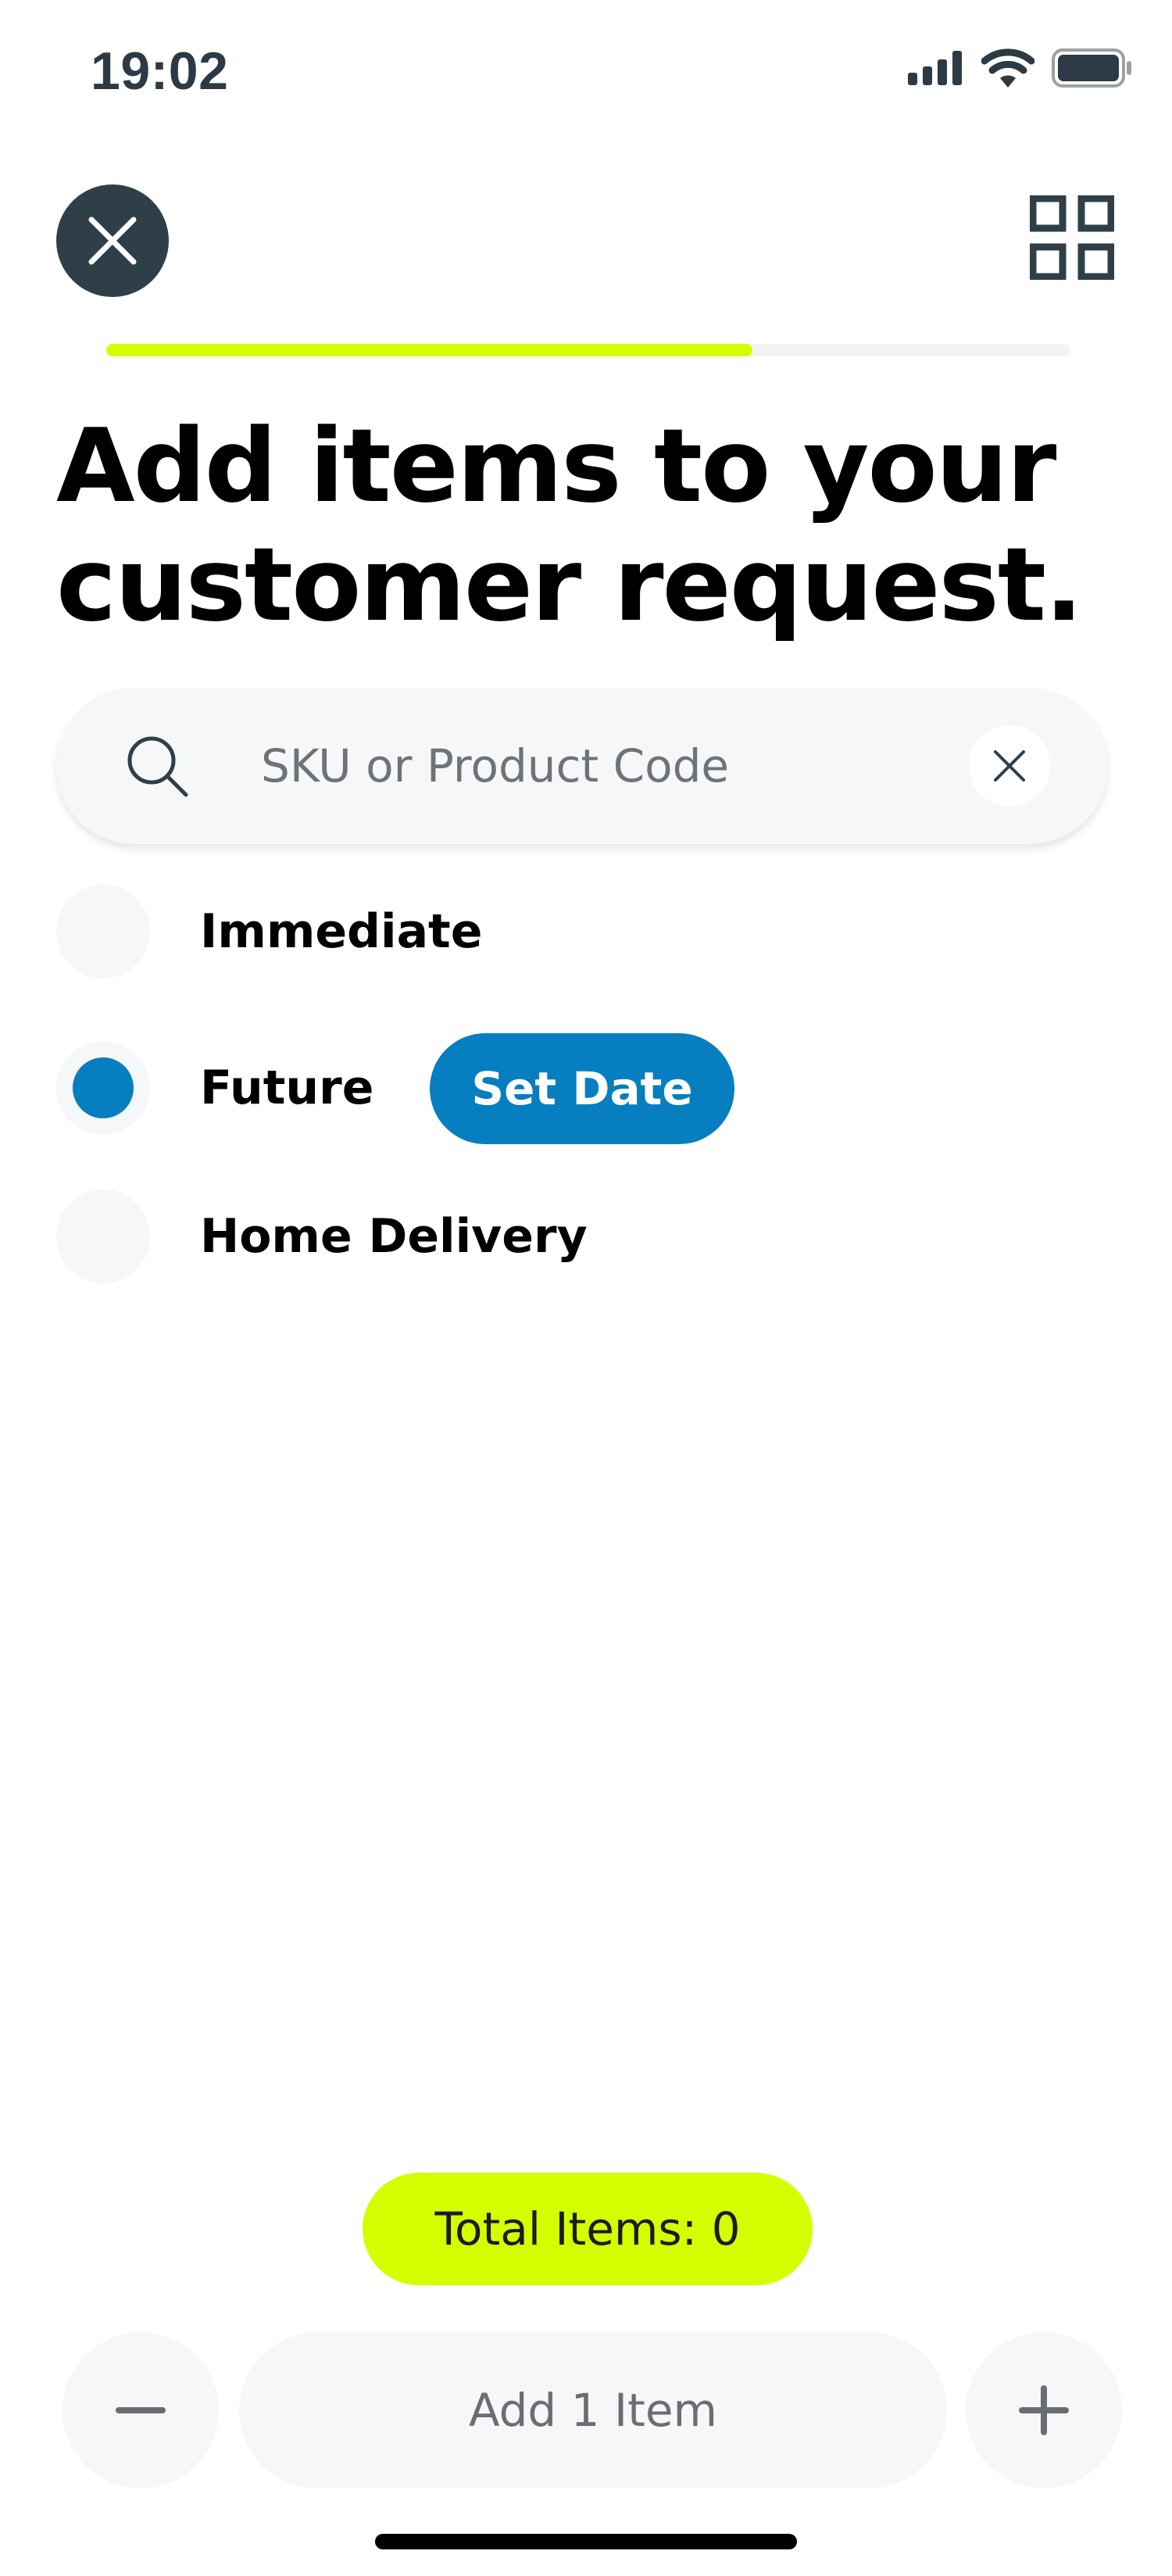 Image resolution: width=1172 pixels, height=2576 pixels. What do you see at coordinates (1091, 68) in the screenshot?
I see `battery-icon` at bounding box center [1091, 68].